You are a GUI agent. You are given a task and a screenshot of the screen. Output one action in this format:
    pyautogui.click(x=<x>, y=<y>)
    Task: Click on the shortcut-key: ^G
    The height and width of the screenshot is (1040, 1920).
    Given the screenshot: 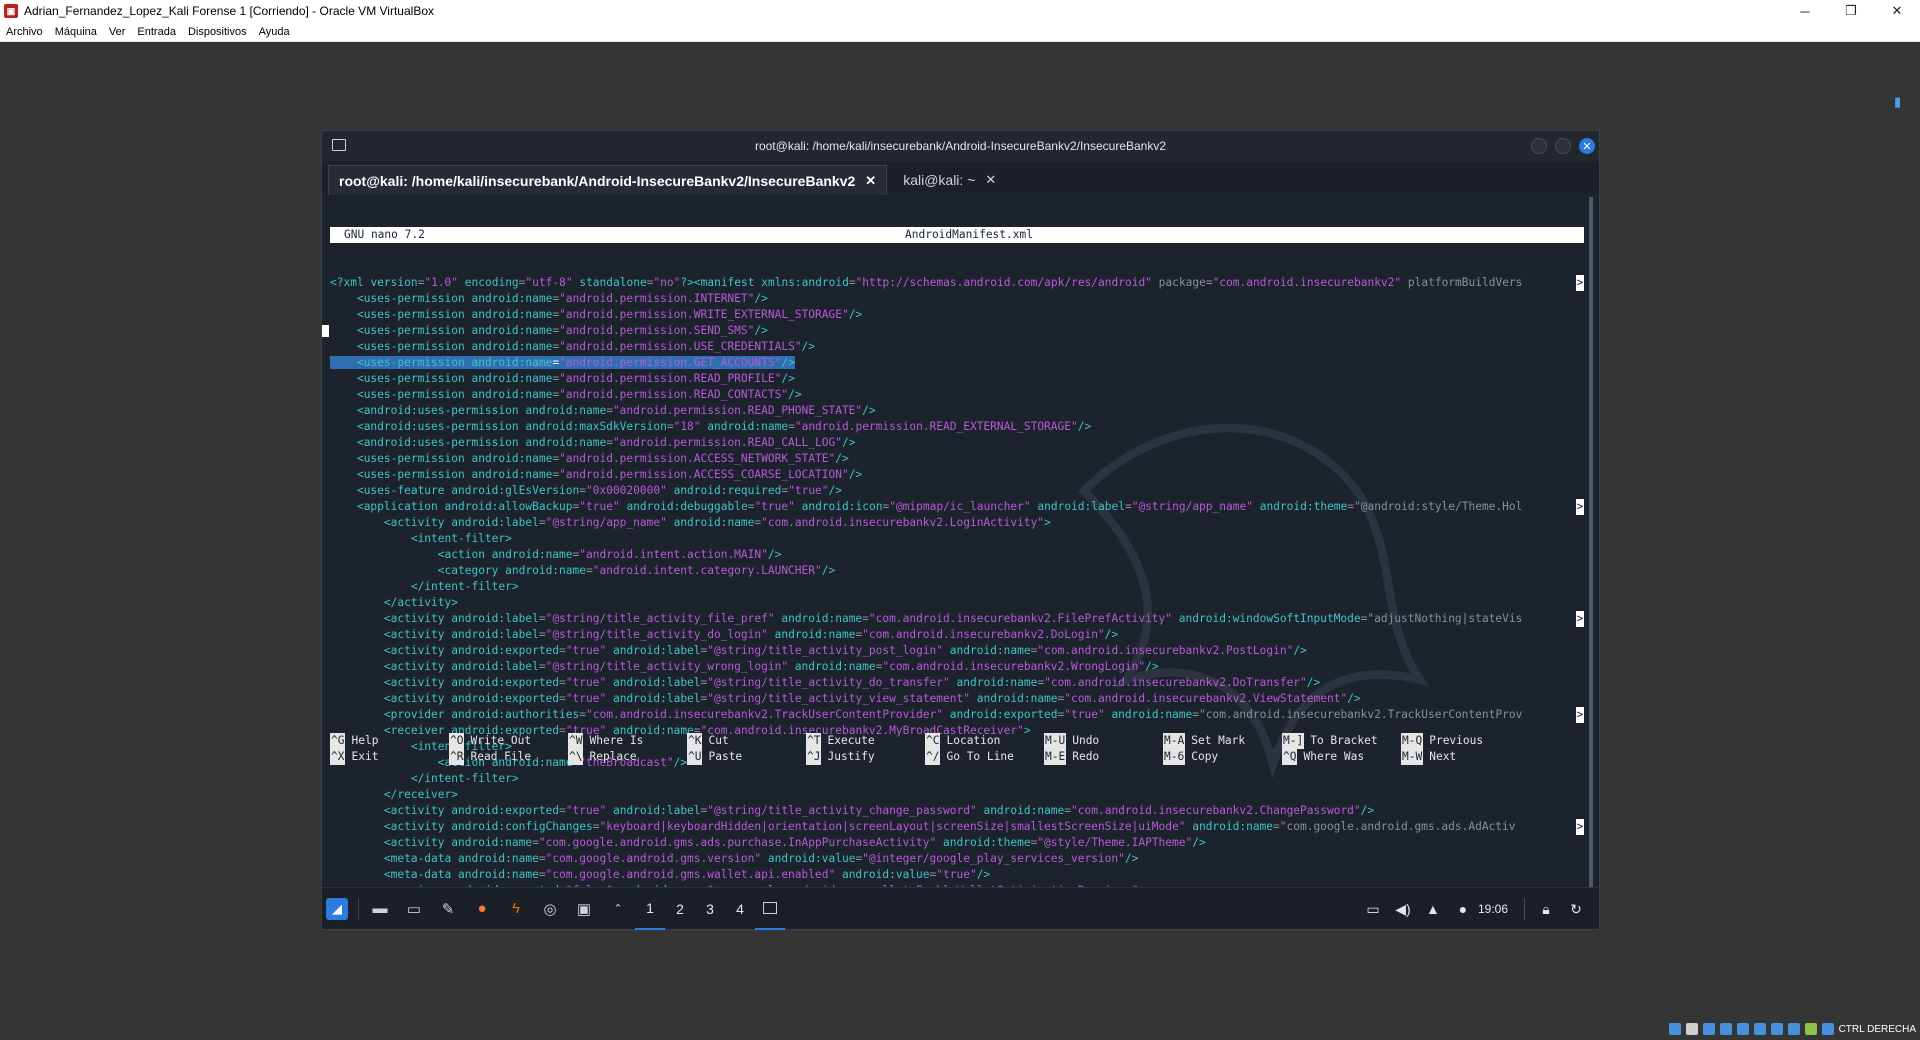 What is the action you would take?
    pyautogui.click(x=338, y=741)
    